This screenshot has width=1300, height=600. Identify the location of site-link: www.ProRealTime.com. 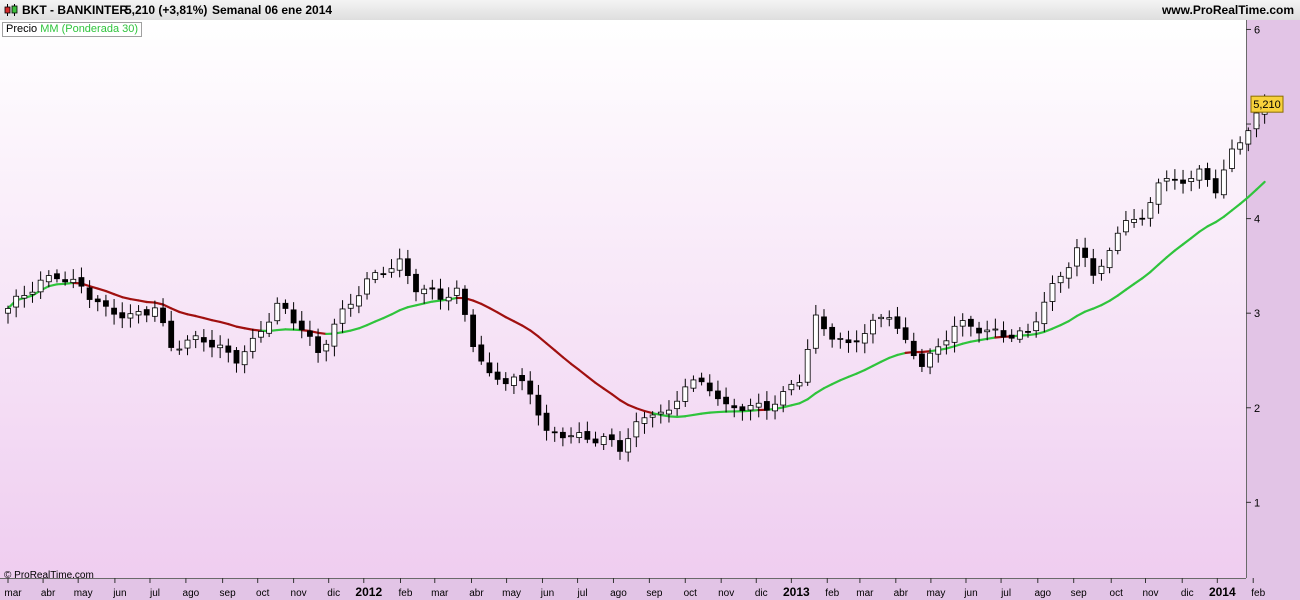
(1228, 10).